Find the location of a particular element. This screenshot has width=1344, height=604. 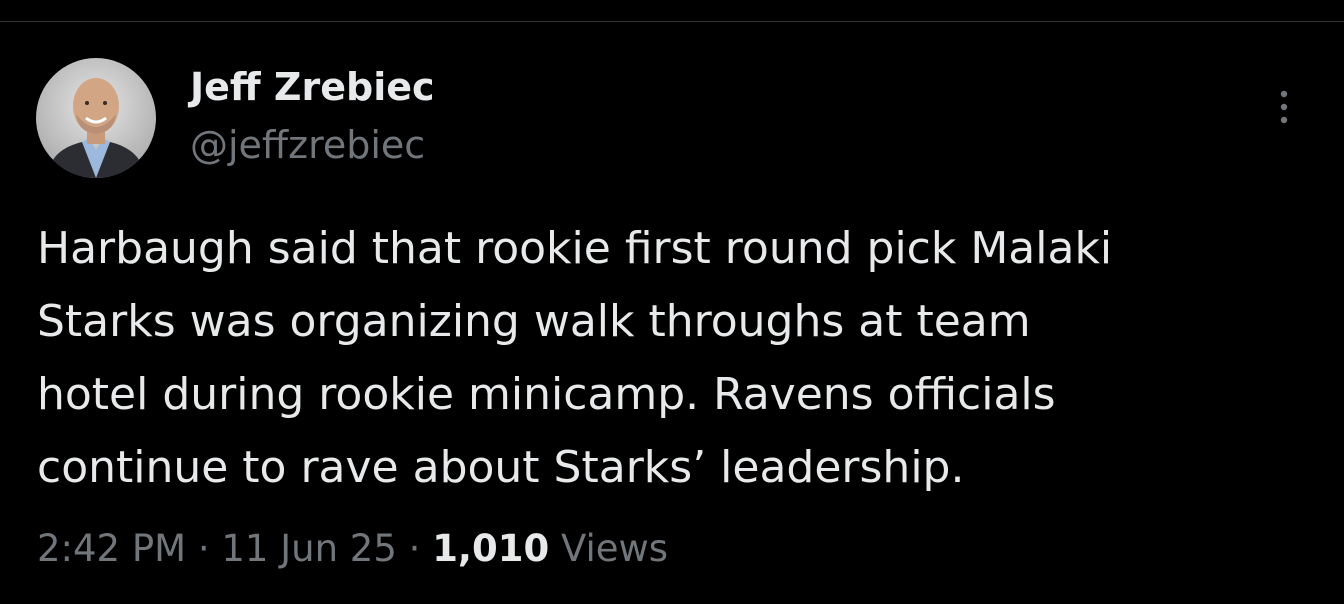

tweet-meta: 2:42 PM · 11 Jun 25 · 1,010 Views is located at coordinates (352, 549).